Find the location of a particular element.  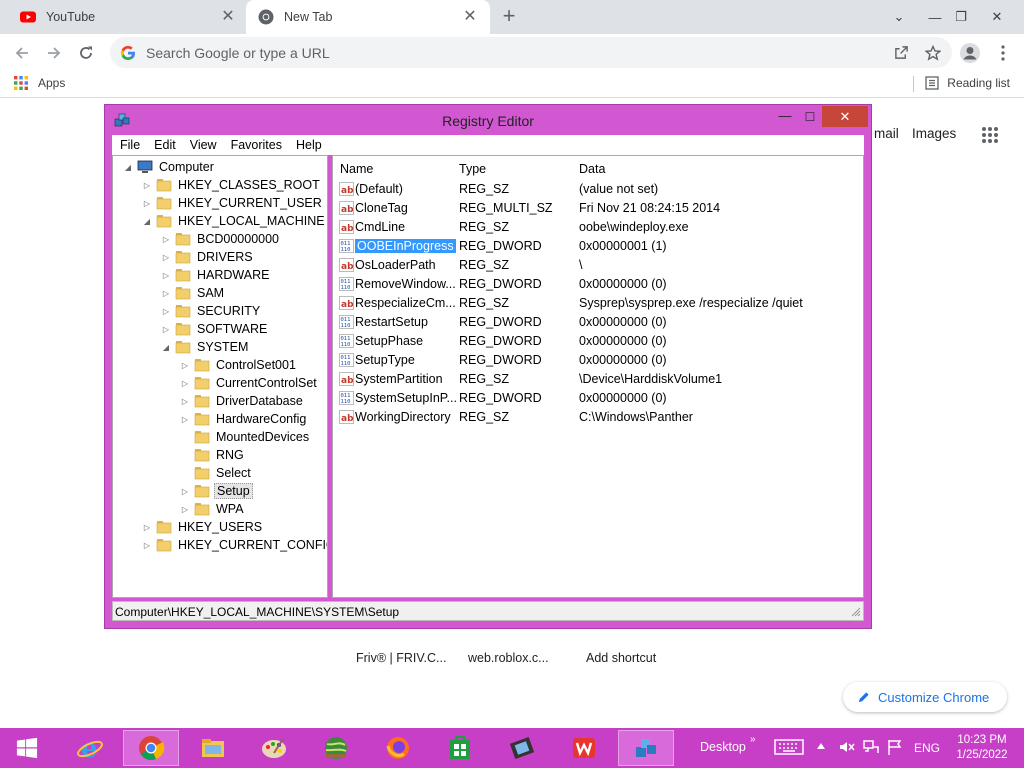

regedit-minimize-button: — is located at coordinates (785, 118).